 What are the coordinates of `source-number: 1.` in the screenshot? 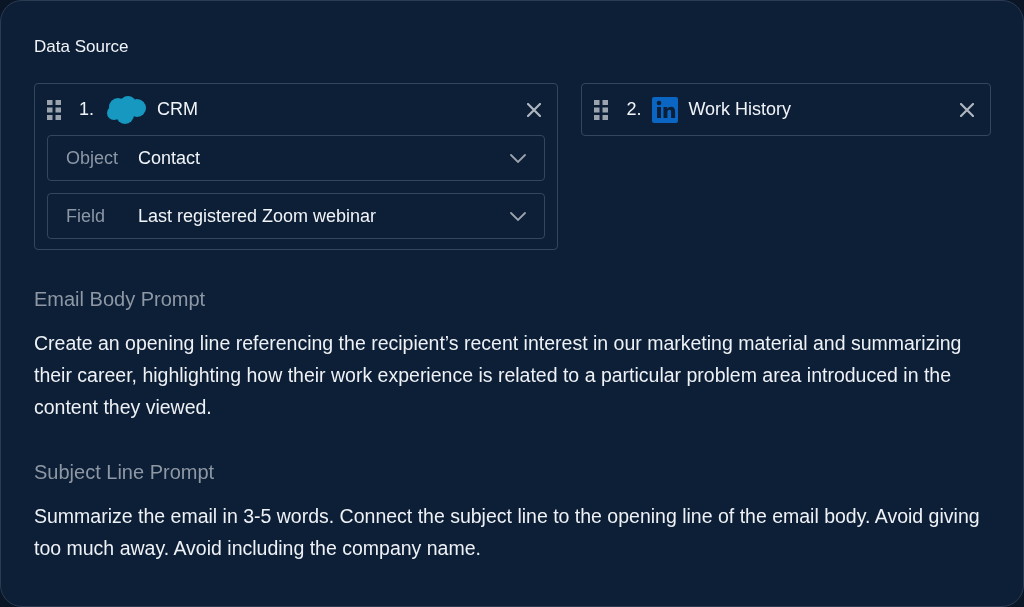 It's located at (87, 109).